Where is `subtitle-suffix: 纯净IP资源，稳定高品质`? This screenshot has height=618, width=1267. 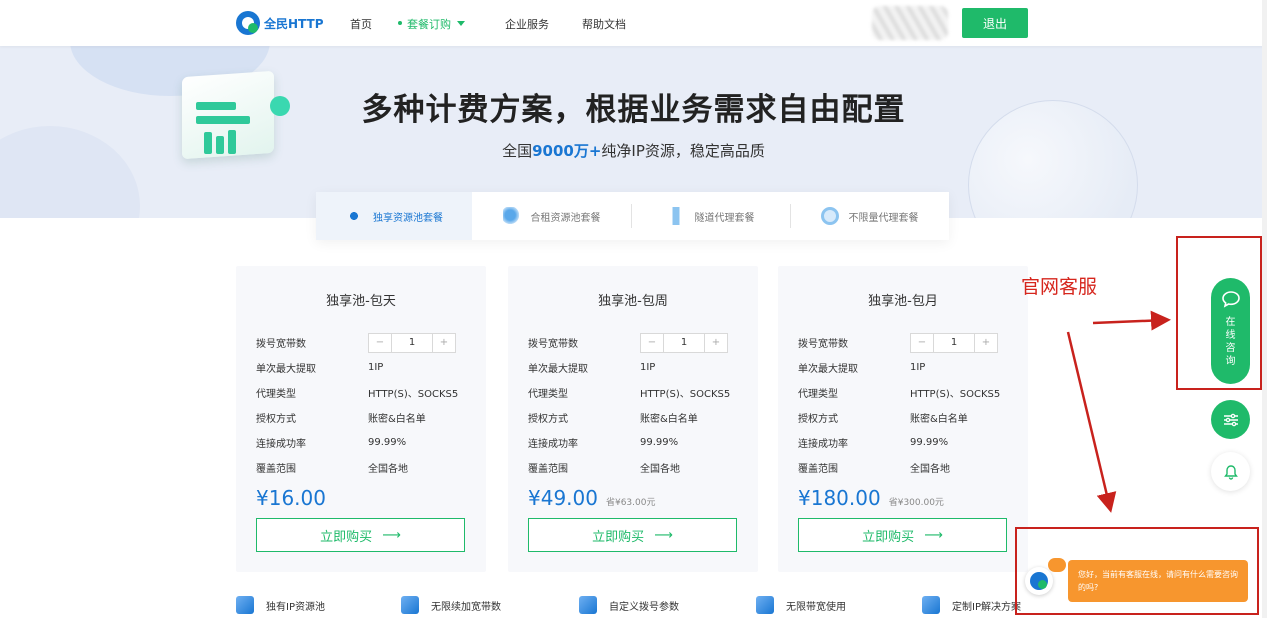 subtitle-suffix: 纯净IP资源，稳定高品质 is located at coordinates (683, 151).